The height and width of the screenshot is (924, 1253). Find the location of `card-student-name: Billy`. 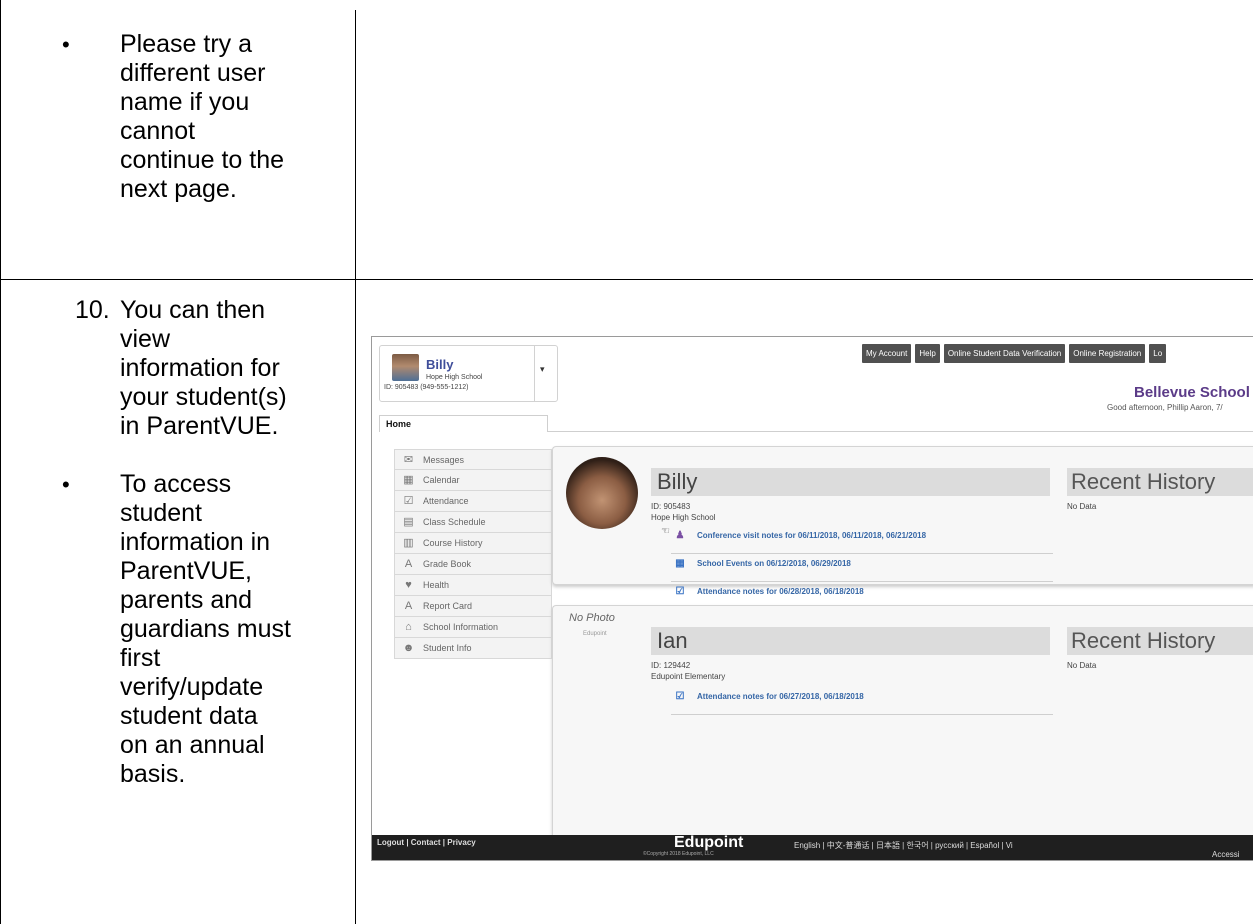

card-student-name: Billy is located at coordinates (440, 364).